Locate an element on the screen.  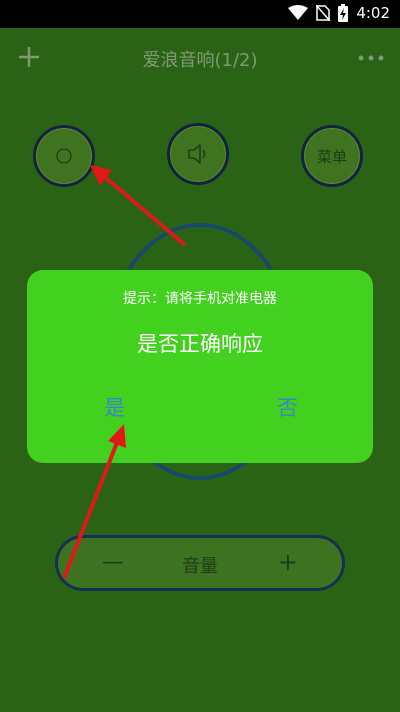
volume-up-button: + is located at coordinates (288, 562).